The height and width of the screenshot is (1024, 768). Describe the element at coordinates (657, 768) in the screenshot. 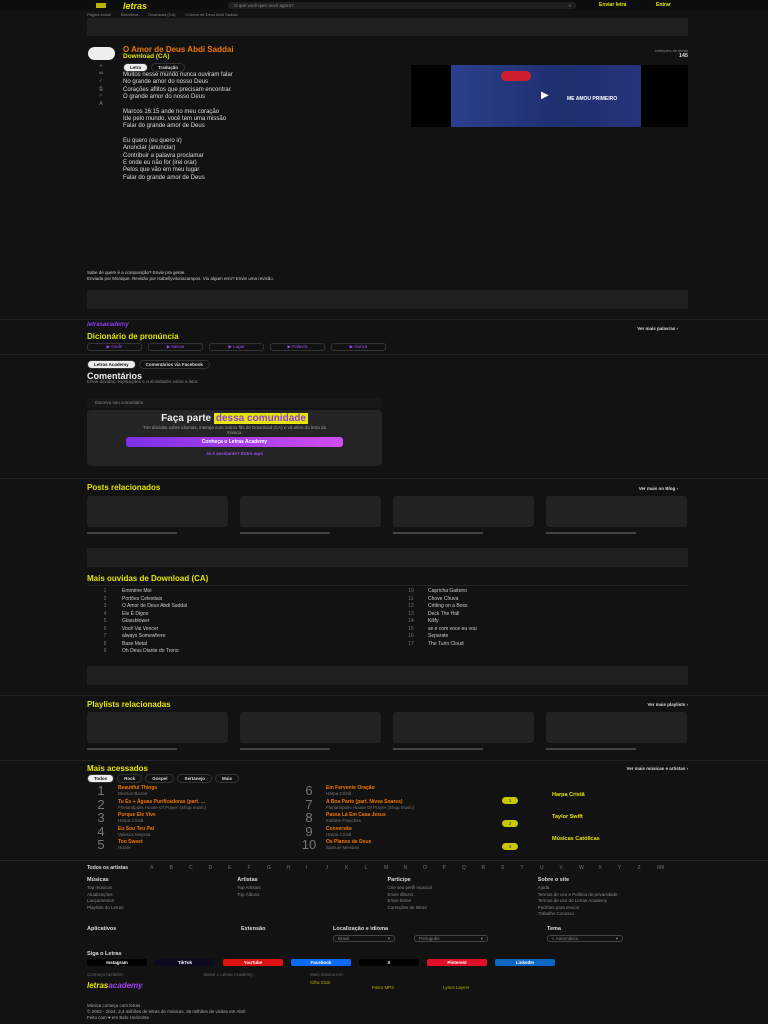

I see `more-songs-link: Ver mais músicas e artistas ›` at that location.